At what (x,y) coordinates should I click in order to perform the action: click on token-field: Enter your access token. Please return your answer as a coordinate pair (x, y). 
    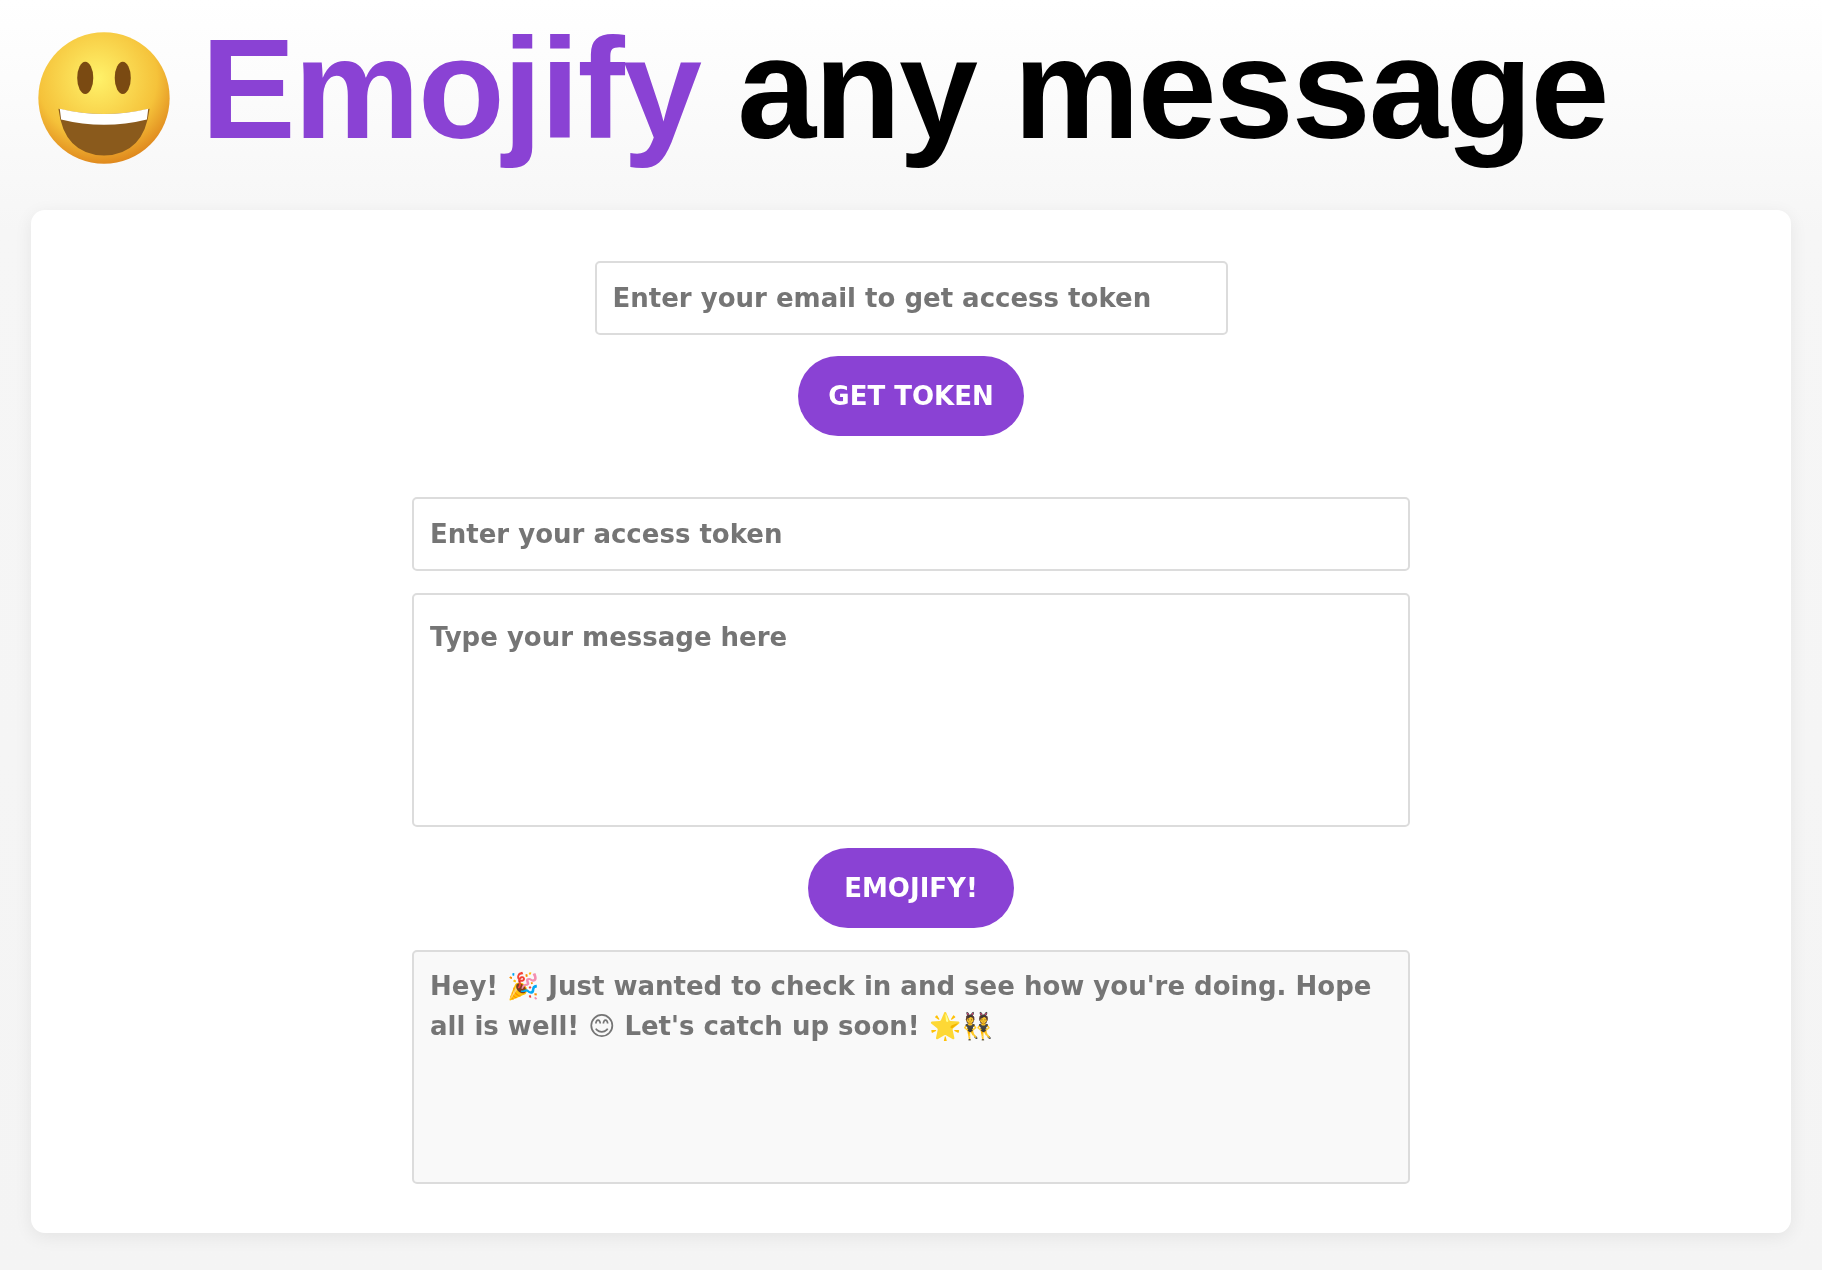
    Looking at the image, I should click on (911, 534).